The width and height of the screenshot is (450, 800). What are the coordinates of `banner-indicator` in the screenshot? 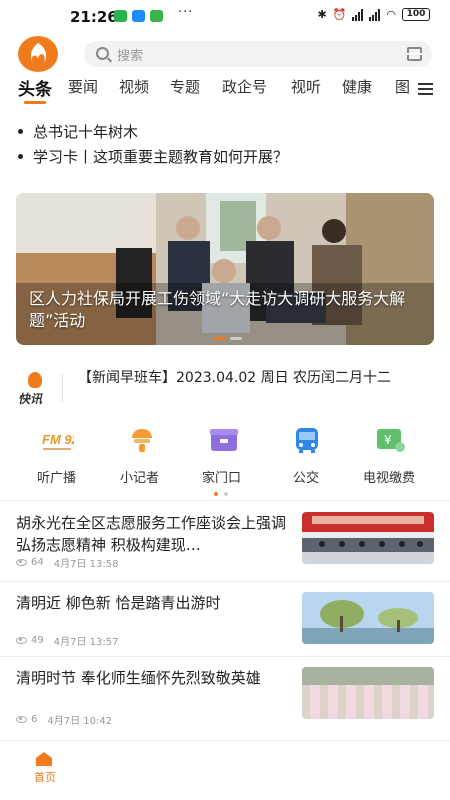 It's located at (228, 338).